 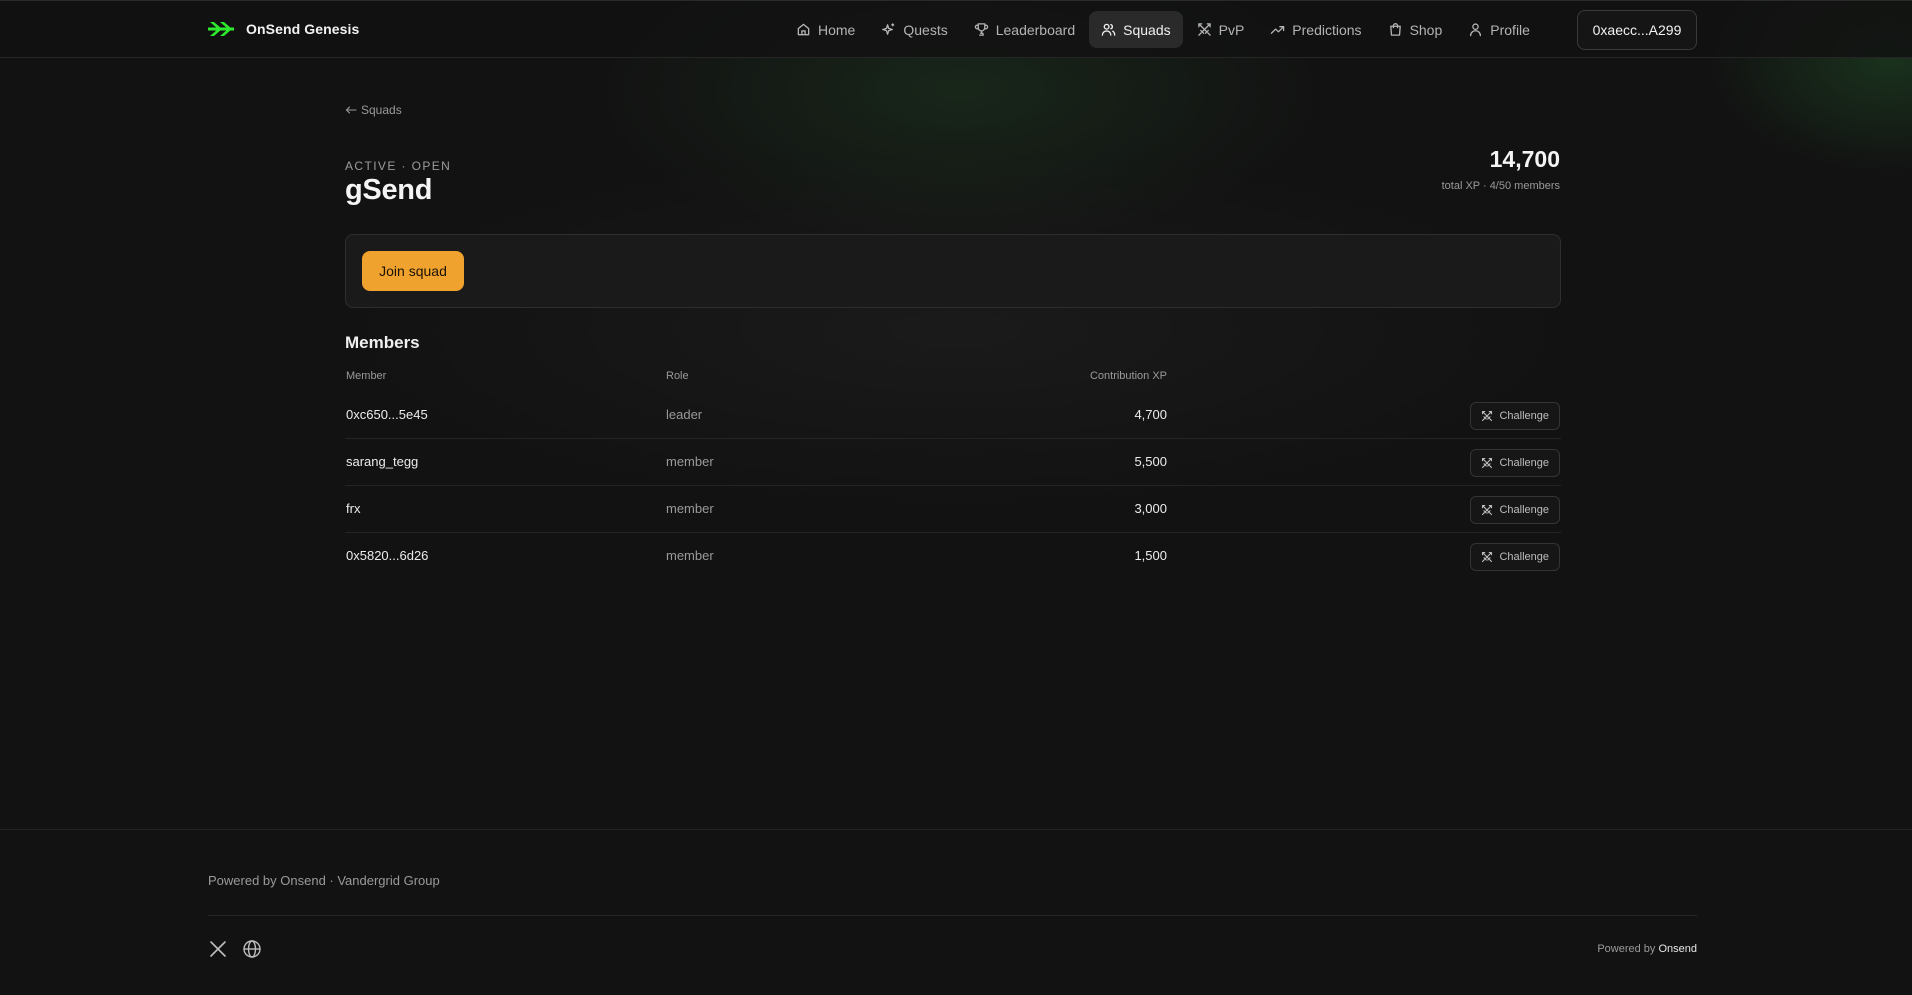 I want to click on footer-credit: Powered by Onsend · Vandergrid Group, so click(x=324, y=880).